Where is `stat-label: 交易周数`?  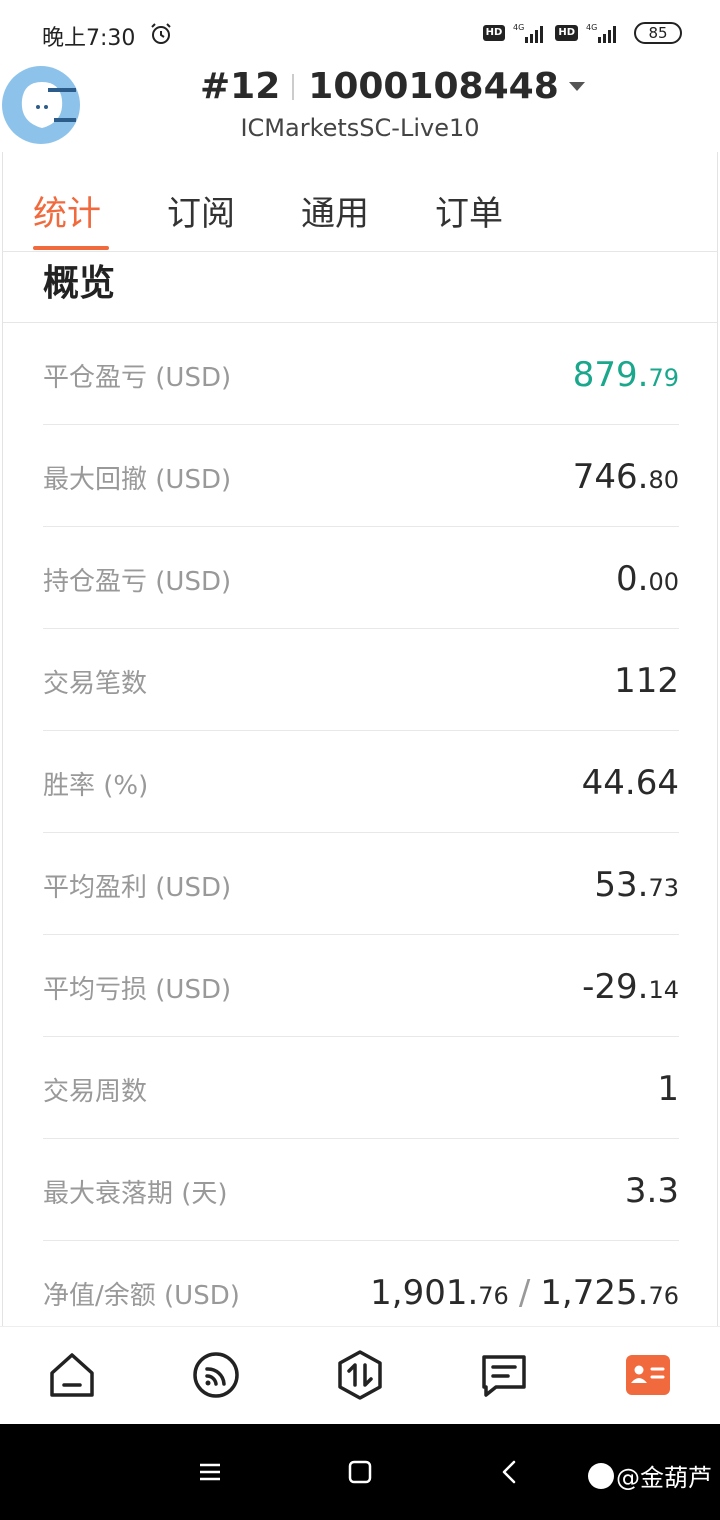 stat-label: 交易周数 is located at coordinates (95, 1092).